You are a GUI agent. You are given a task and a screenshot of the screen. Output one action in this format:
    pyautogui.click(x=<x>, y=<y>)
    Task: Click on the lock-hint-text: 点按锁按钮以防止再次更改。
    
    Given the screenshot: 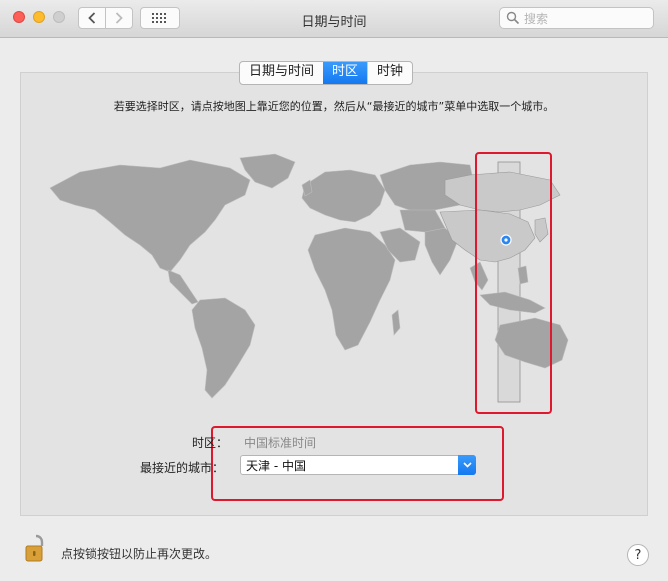 What is the action you would take?
    pyautogui.click(x=139, y=554)
    